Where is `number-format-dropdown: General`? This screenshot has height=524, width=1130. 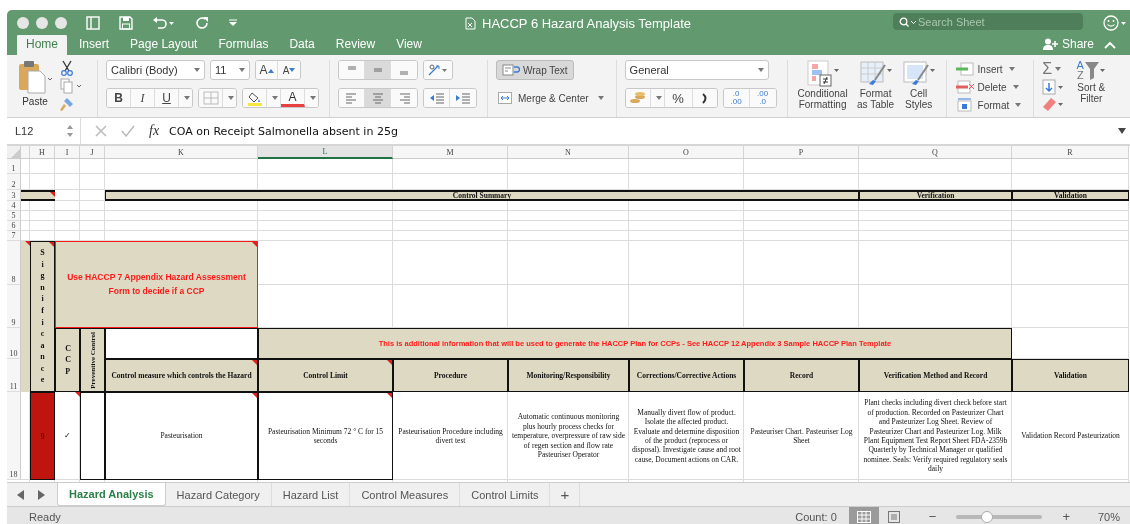 number-format-dropdown: General is located at coordinates (696, 70).